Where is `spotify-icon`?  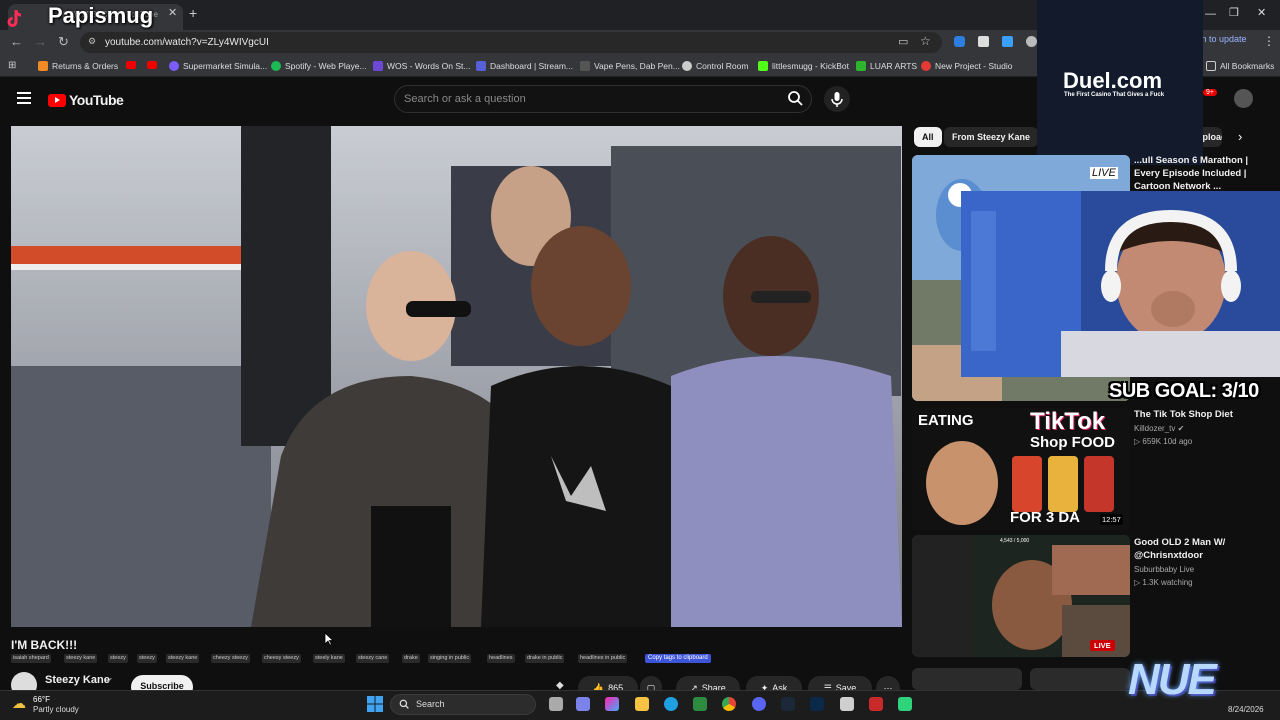 spotify-icon is located at coordinates (276, 66).